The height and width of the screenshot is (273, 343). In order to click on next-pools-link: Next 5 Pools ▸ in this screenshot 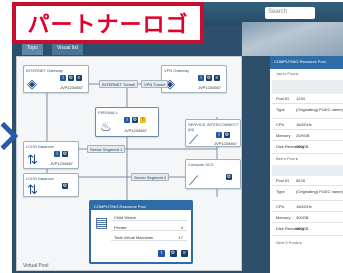, I will do `click(289, 242)`.